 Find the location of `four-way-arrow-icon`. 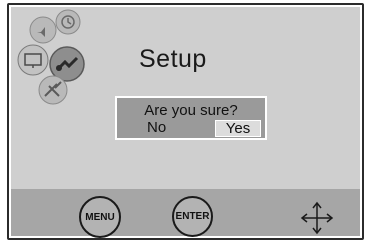

four-way-arrow-icon is located at coordinates (317, 218).